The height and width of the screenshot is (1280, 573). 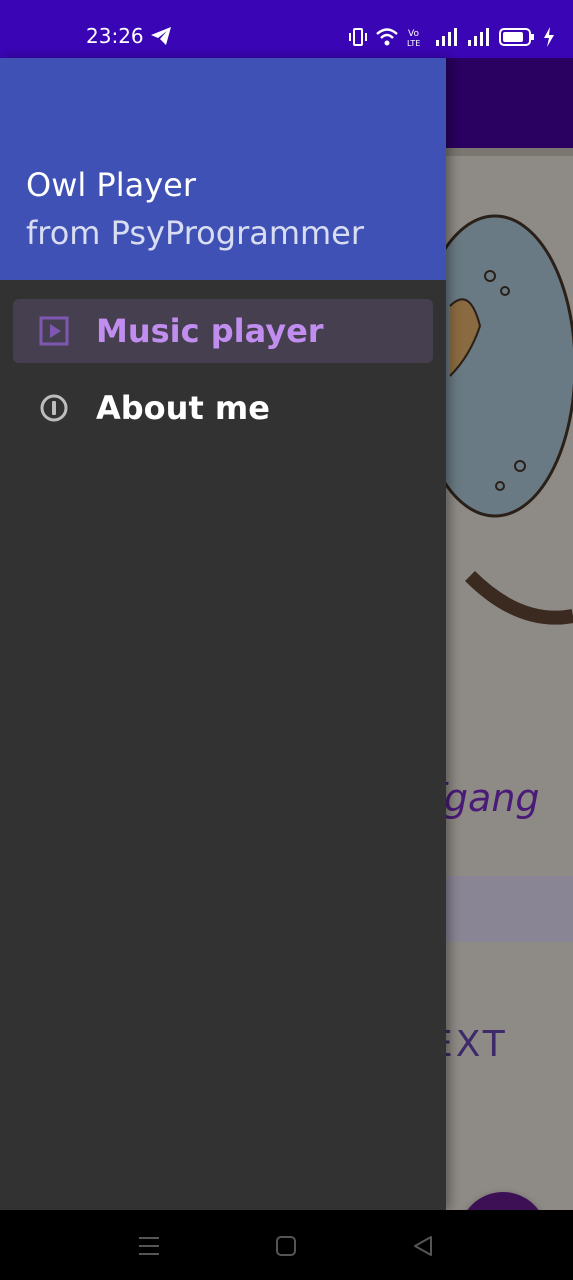 I want to click on info-icon, so click(x=54, y=408).